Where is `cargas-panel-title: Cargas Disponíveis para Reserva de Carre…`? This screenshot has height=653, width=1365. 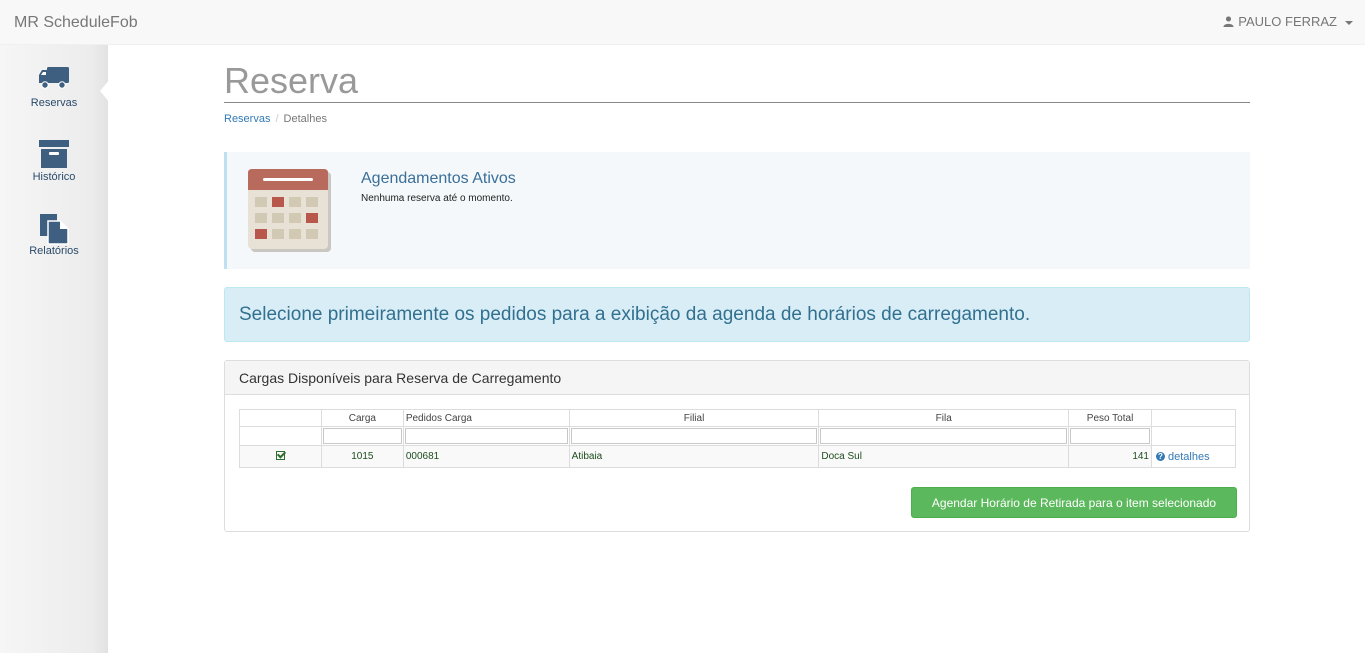 cargas-panel-title: Cargas Disponíveis para Reserva de Carre… is located at coordinates (737, 378).